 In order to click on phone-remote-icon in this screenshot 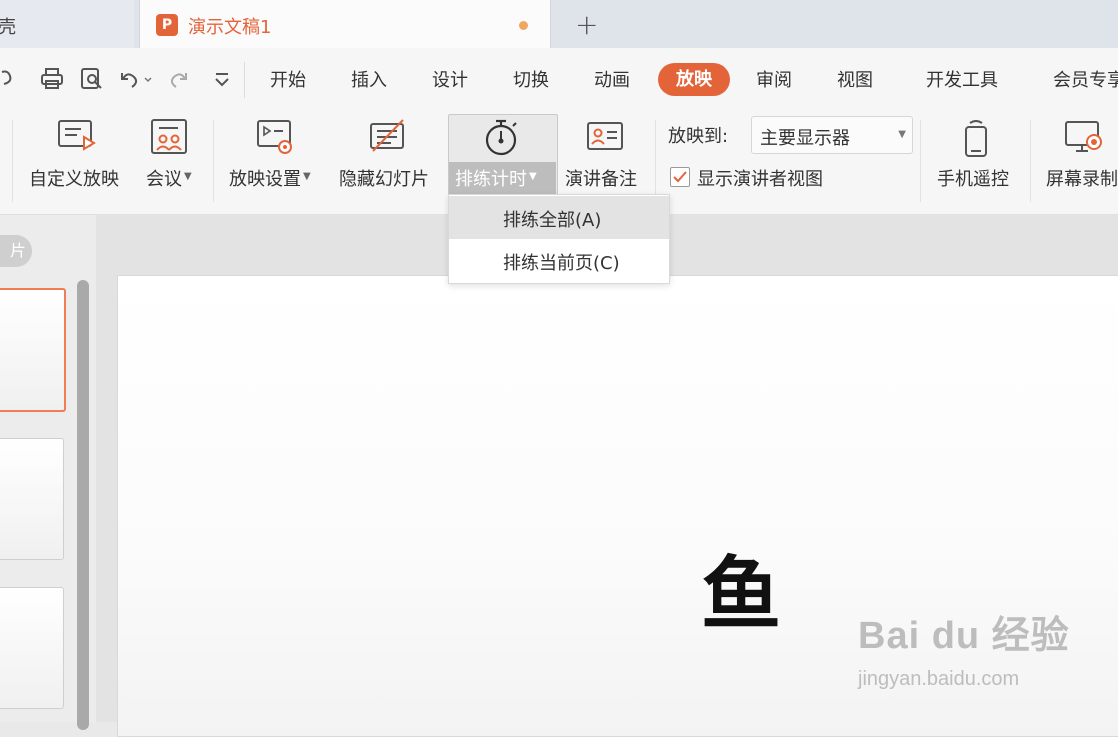, I will do `click(977, 137)`.